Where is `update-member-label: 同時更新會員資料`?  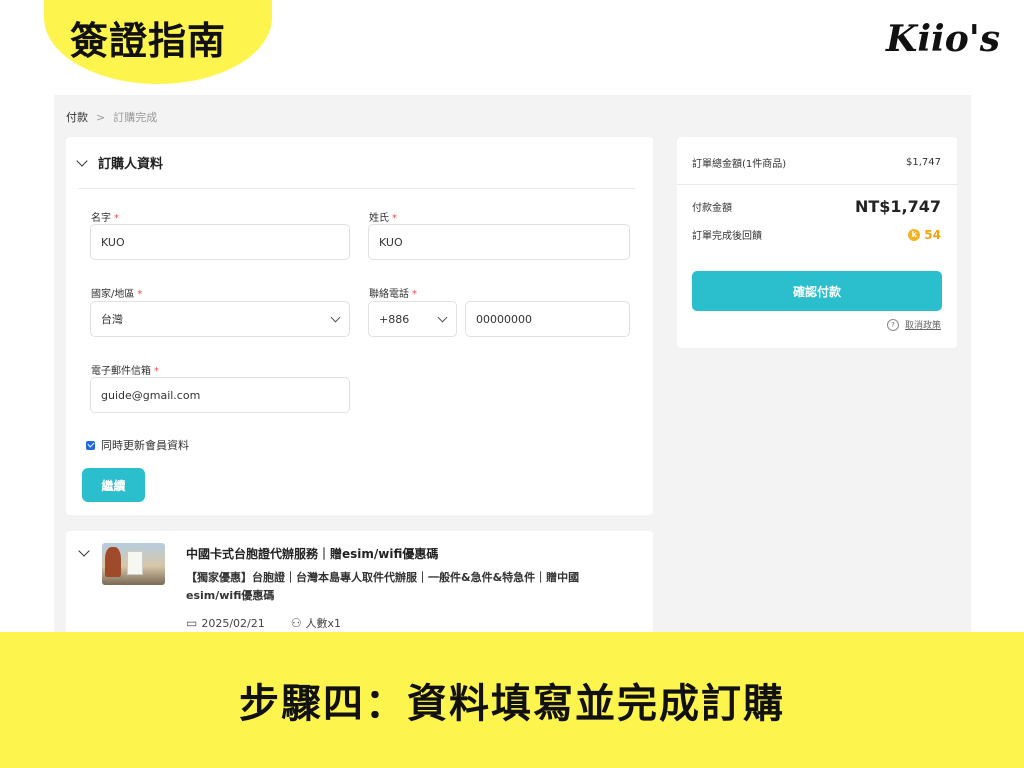
update-member-label: 同時更新會員資料 is located at coordinates (145, 445).